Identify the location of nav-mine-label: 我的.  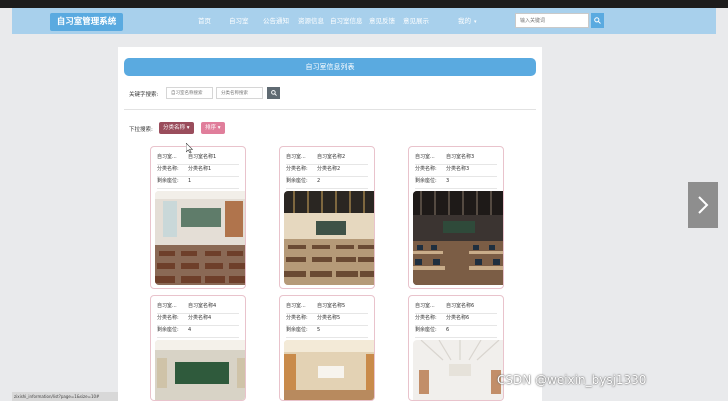
(464, 21).